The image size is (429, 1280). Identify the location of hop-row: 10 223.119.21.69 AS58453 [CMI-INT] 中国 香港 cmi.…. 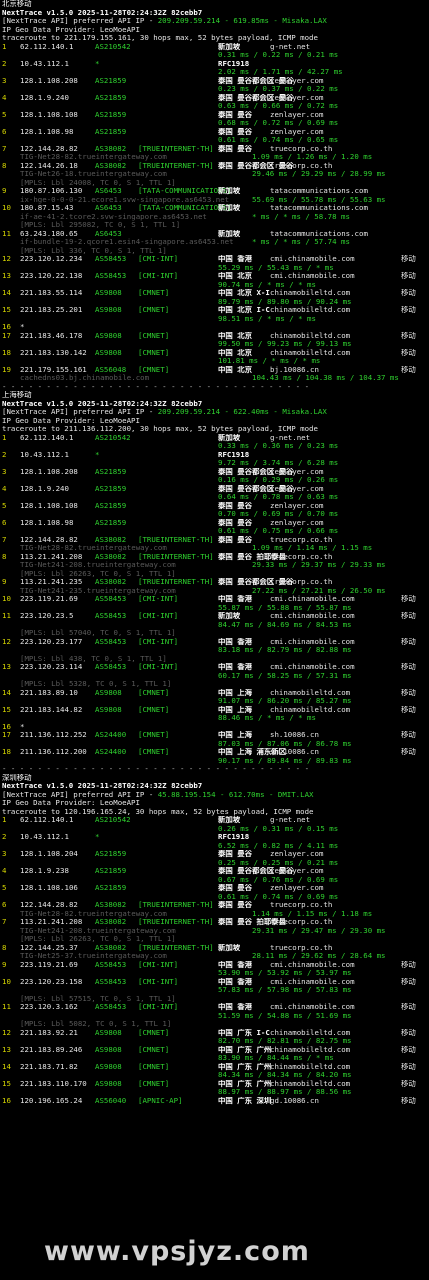
(215, 599).